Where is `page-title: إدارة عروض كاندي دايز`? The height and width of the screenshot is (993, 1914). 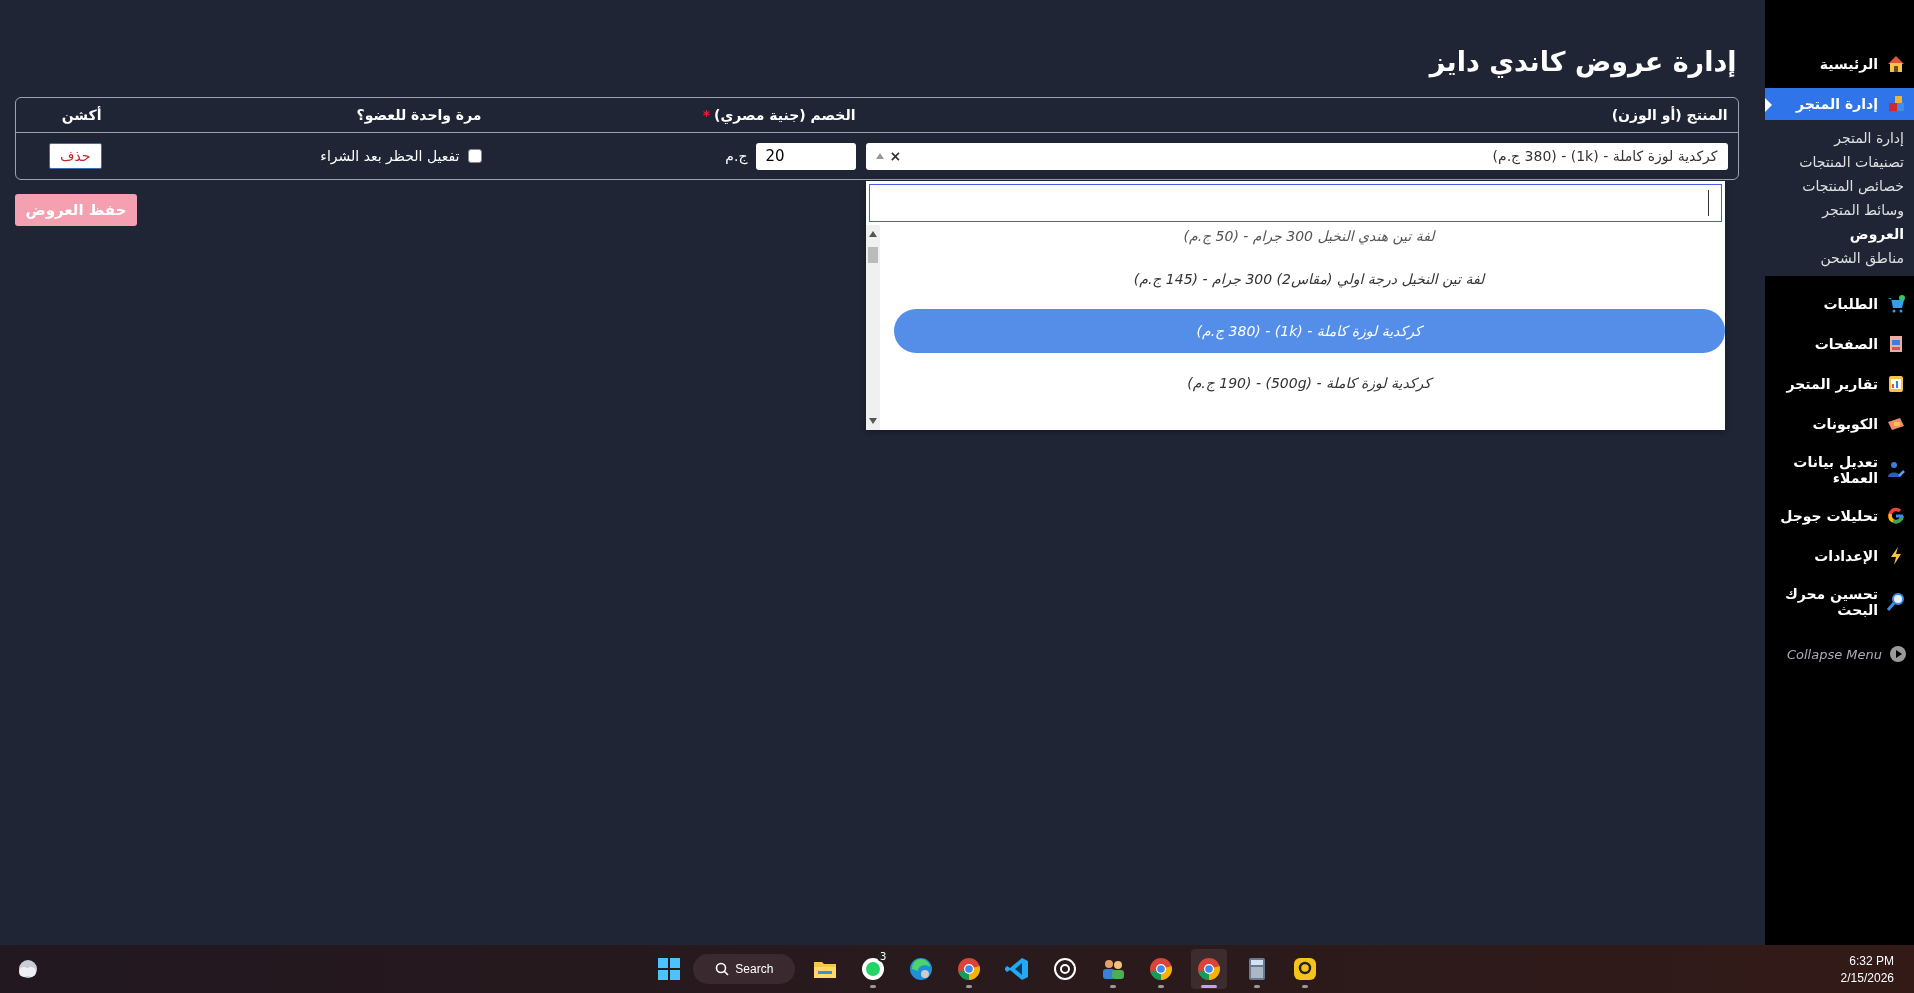 page-title: إدارة عروض كاندي دايز is located at coordinates (1582, 61).